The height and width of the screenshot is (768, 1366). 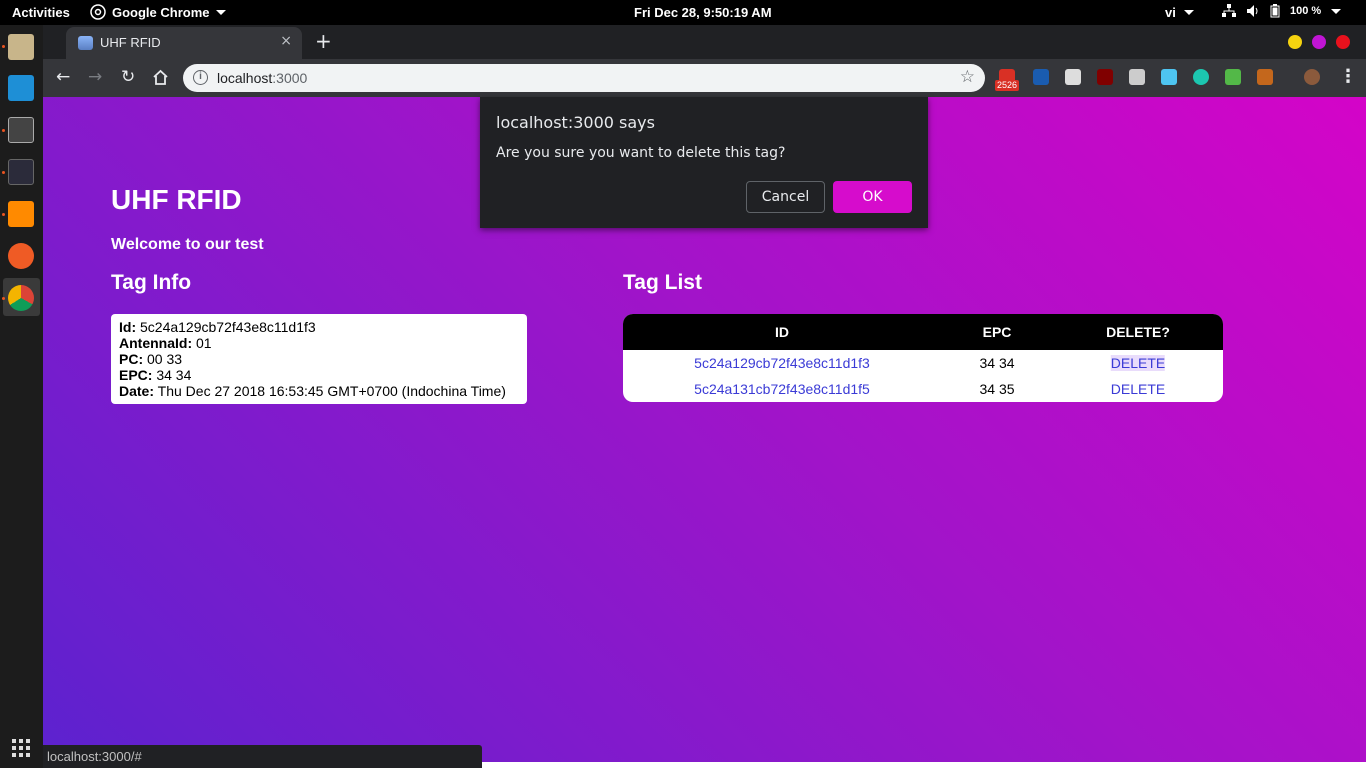 What do you see at coordinates (21, 396) in the screenshot?
I see `dock` at bounding box center [21, 396].